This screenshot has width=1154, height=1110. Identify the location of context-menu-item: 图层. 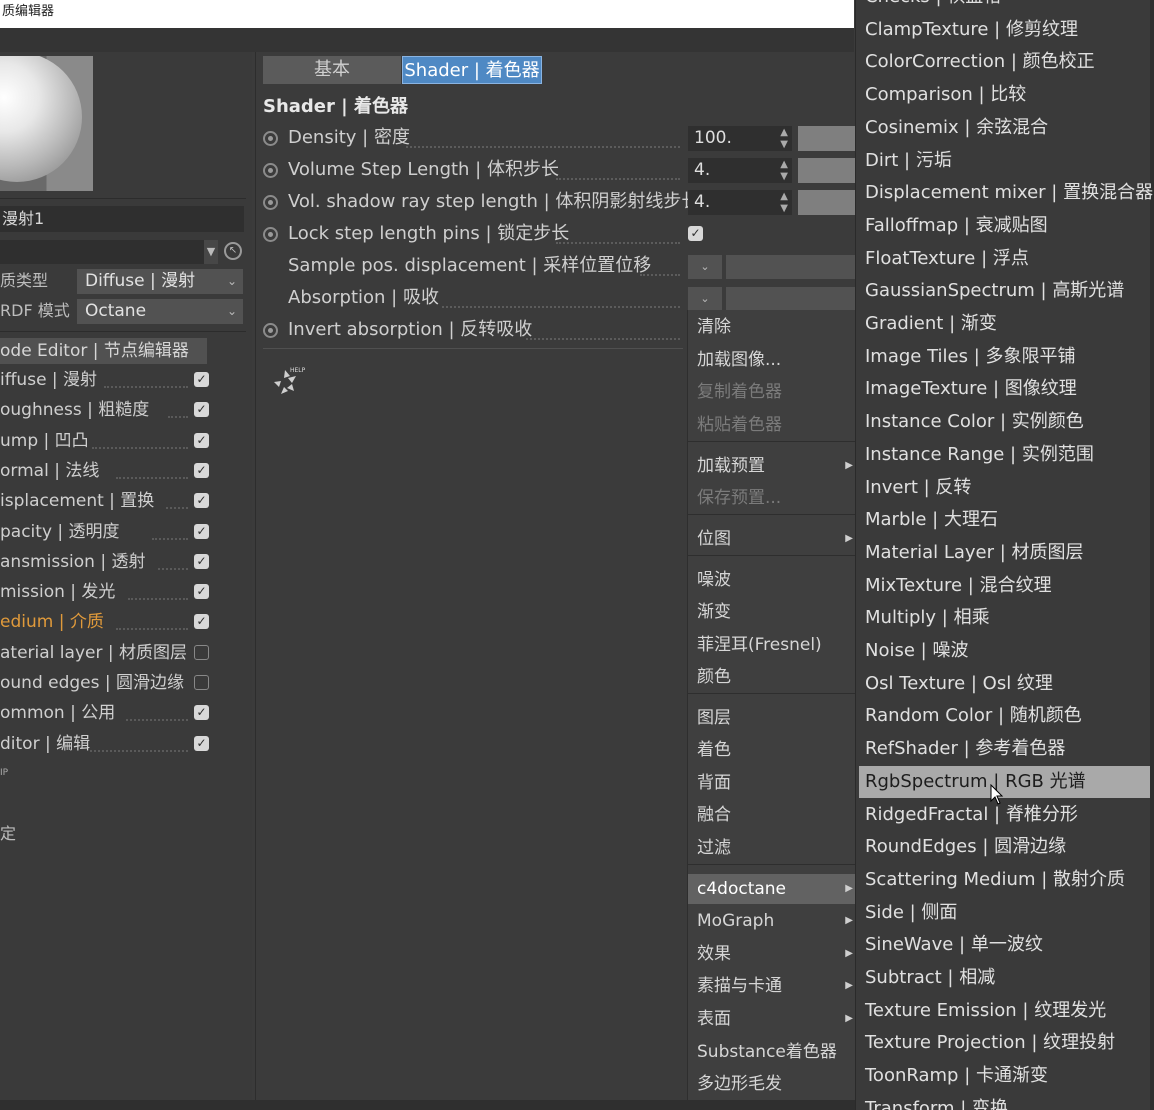
(772, 718).